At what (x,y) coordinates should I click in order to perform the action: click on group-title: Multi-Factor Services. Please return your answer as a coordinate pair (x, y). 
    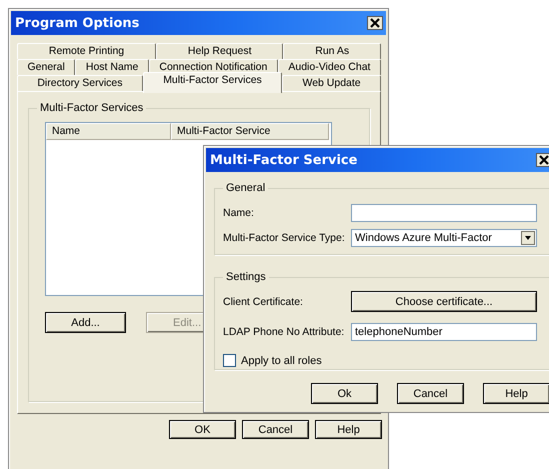
    Looking at the image, I should click on (91, 108).